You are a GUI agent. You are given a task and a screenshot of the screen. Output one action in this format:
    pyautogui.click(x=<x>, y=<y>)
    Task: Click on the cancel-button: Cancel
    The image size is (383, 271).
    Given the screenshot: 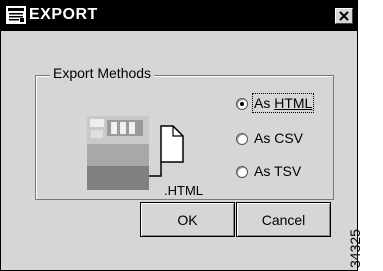 What is the action you would take?
    pyautogui.click(x=283, y=219)
    